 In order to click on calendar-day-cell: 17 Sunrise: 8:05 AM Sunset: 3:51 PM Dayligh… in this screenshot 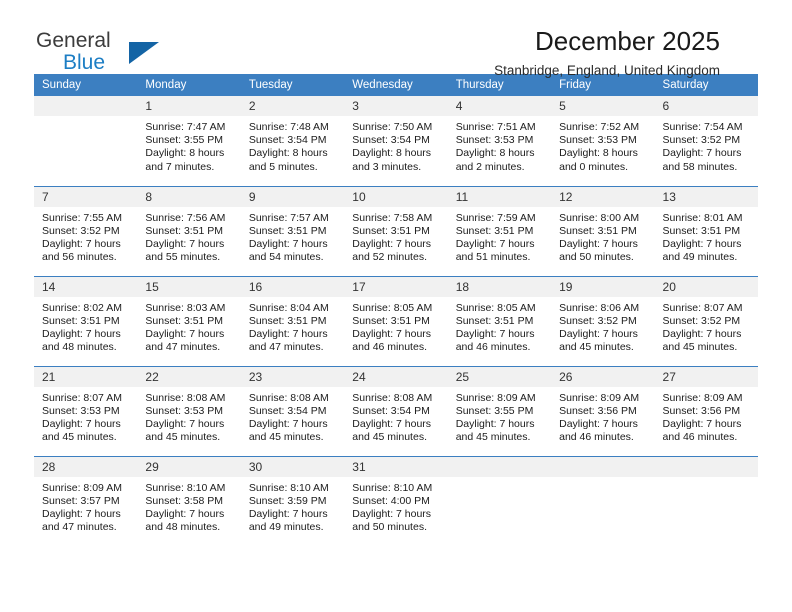, I will do `click(396, 320)`.